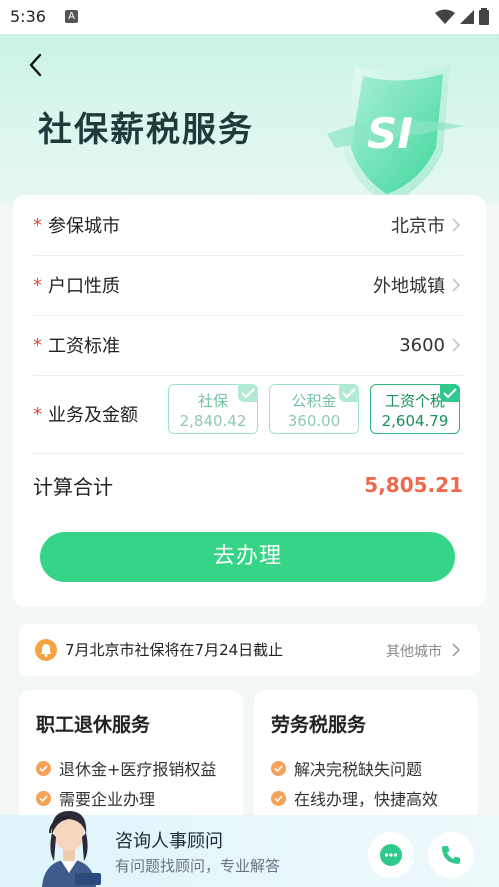 The image size is (499, 887). What do you see at coordinates (415, 409) in the screenshot?
I see `chip-income-tax: 工资个税 2,604.79` at bounding box center [415, 409].